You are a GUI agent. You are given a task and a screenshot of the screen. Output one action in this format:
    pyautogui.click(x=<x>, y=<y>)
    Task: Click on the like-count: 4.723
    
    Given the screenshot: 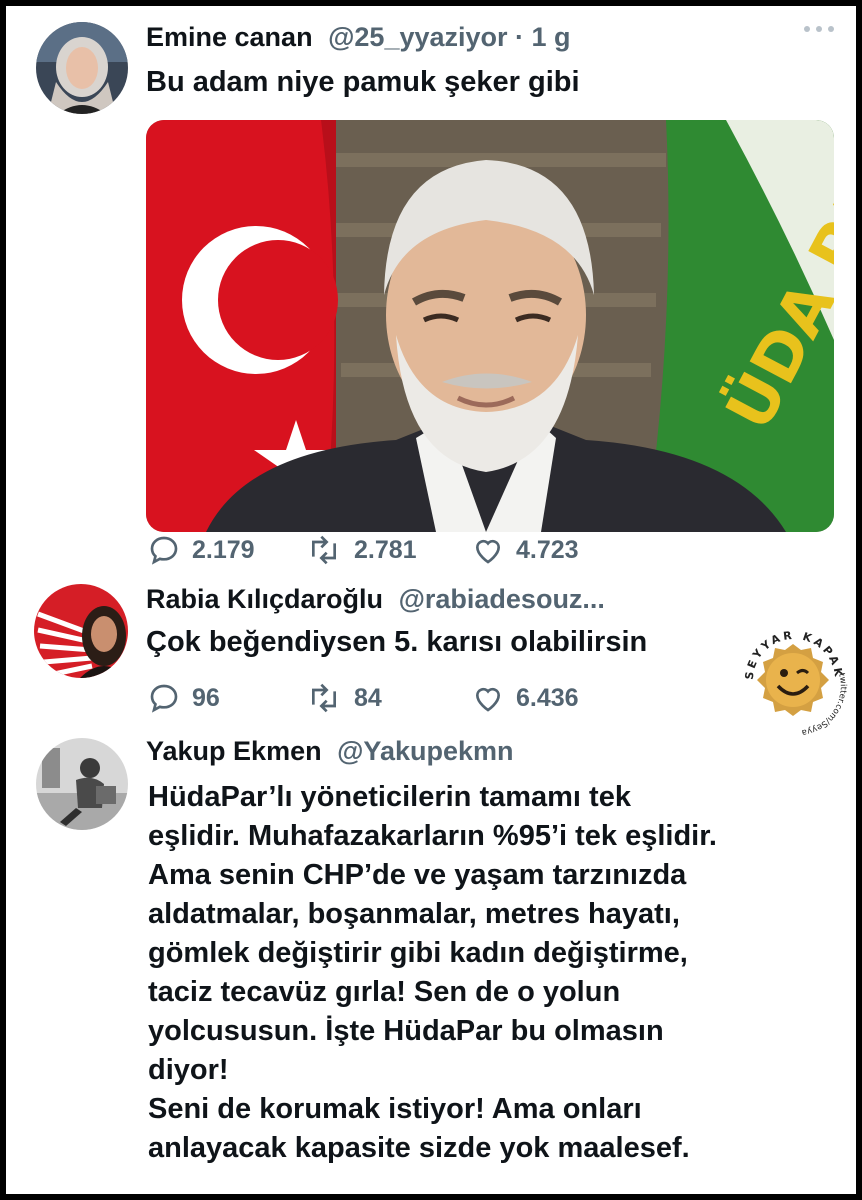 What is the action you would take?
    pyautogui.click(x=547, y=549)
    